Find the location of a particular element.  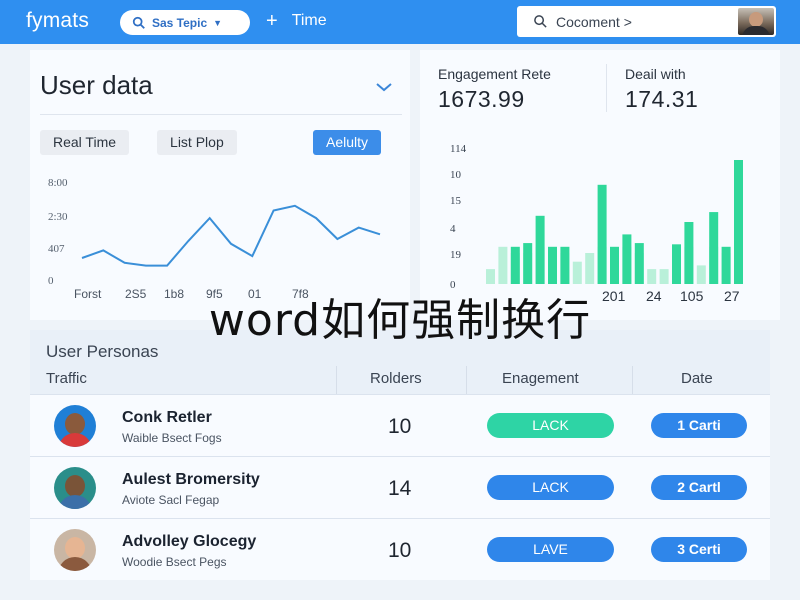

add-time-label: Time is located at coordinates (309, 20).